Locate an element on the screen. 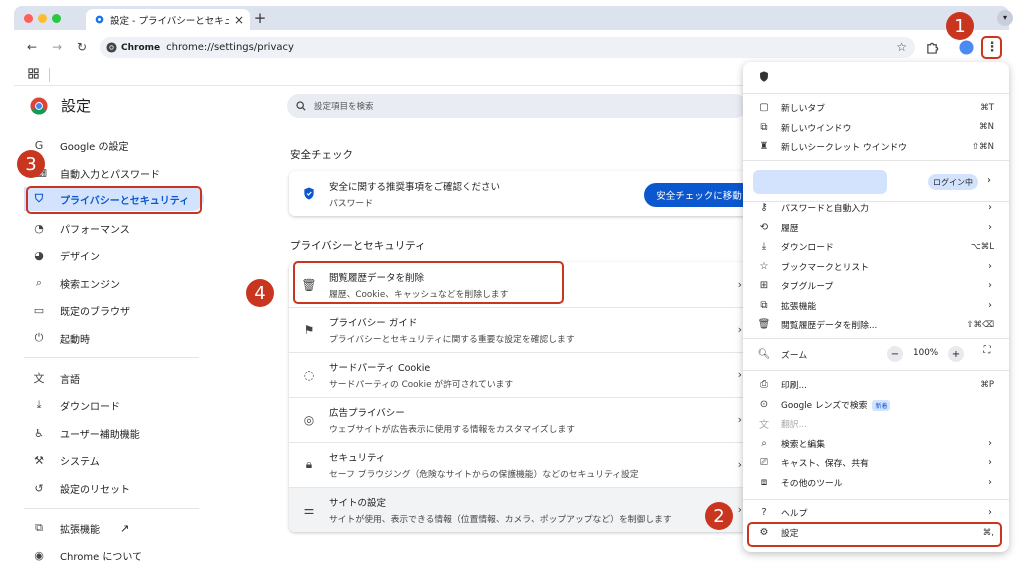 The height and width of the screenshot is (577, 1024). lens-icon: ⊙ is located at coordinates (764, 404).